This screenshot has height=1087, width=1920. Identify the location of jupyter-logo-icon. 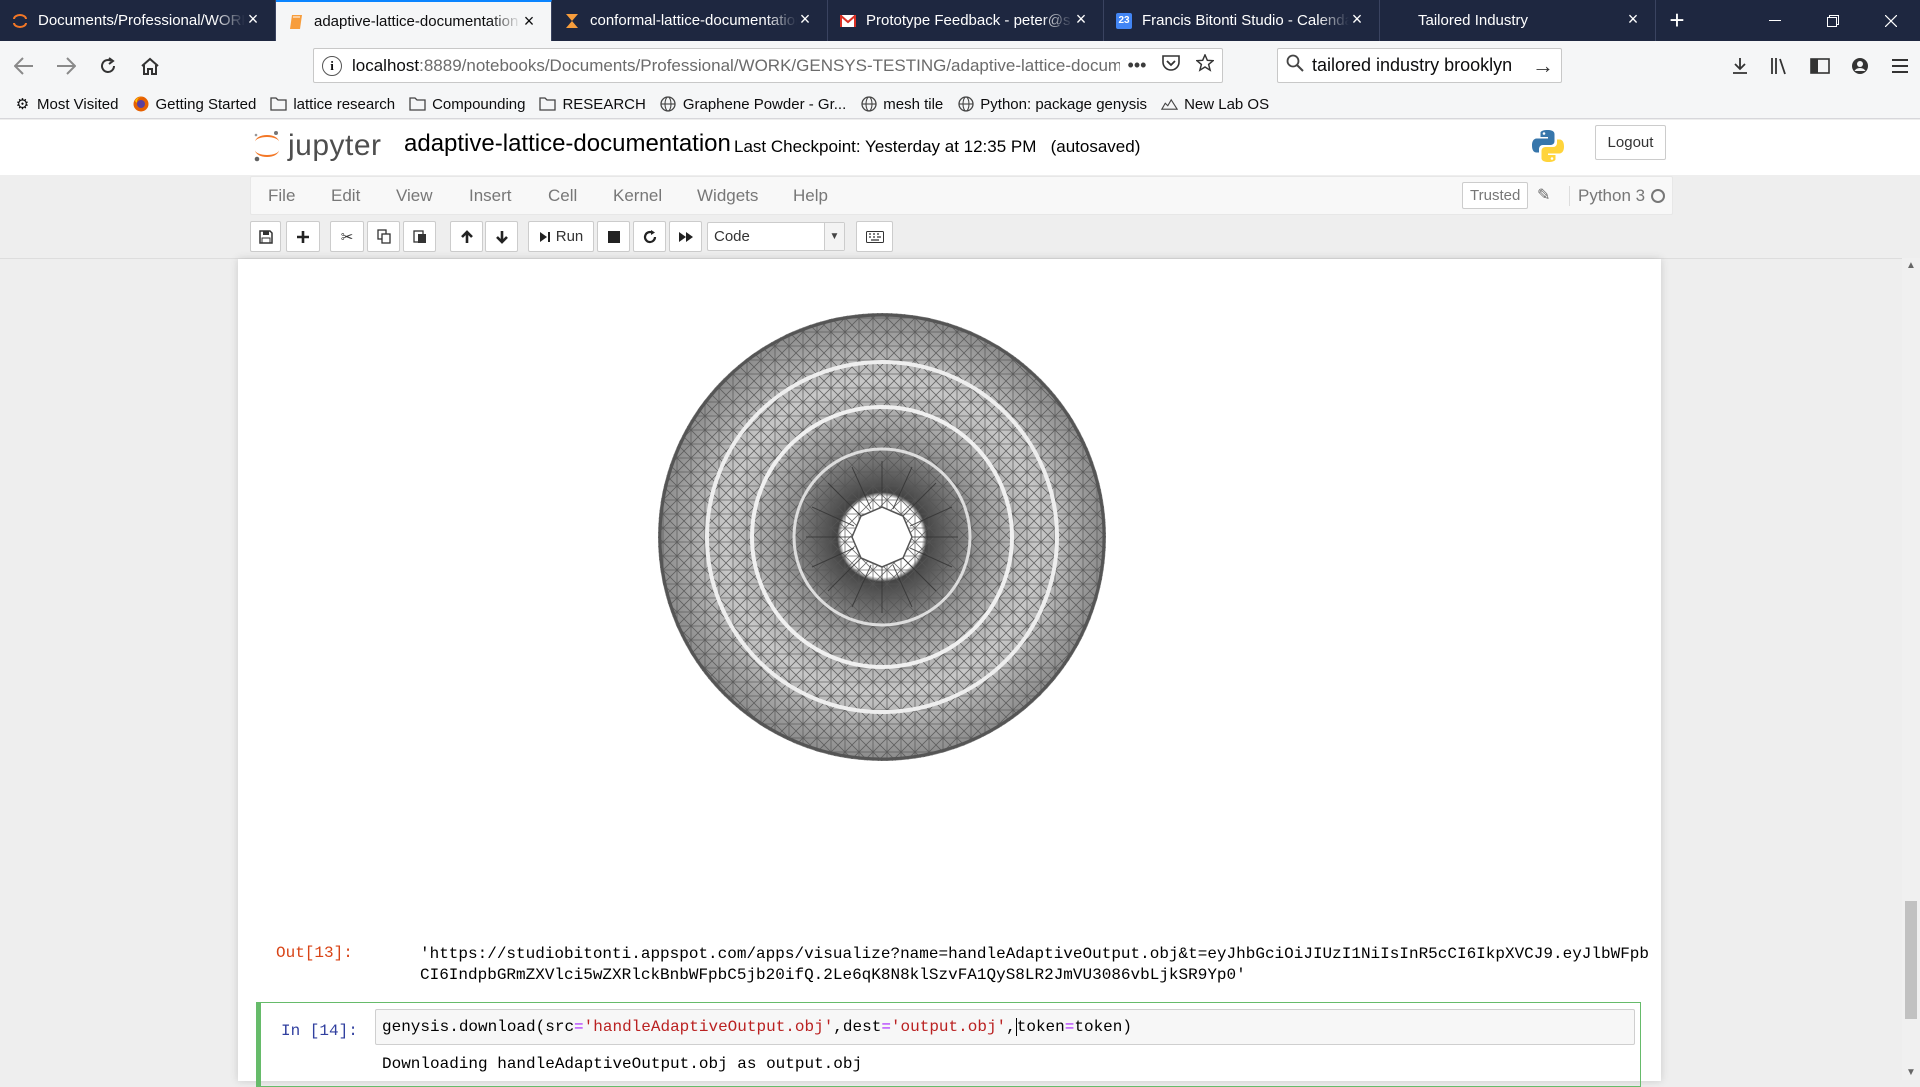
(266, 146).